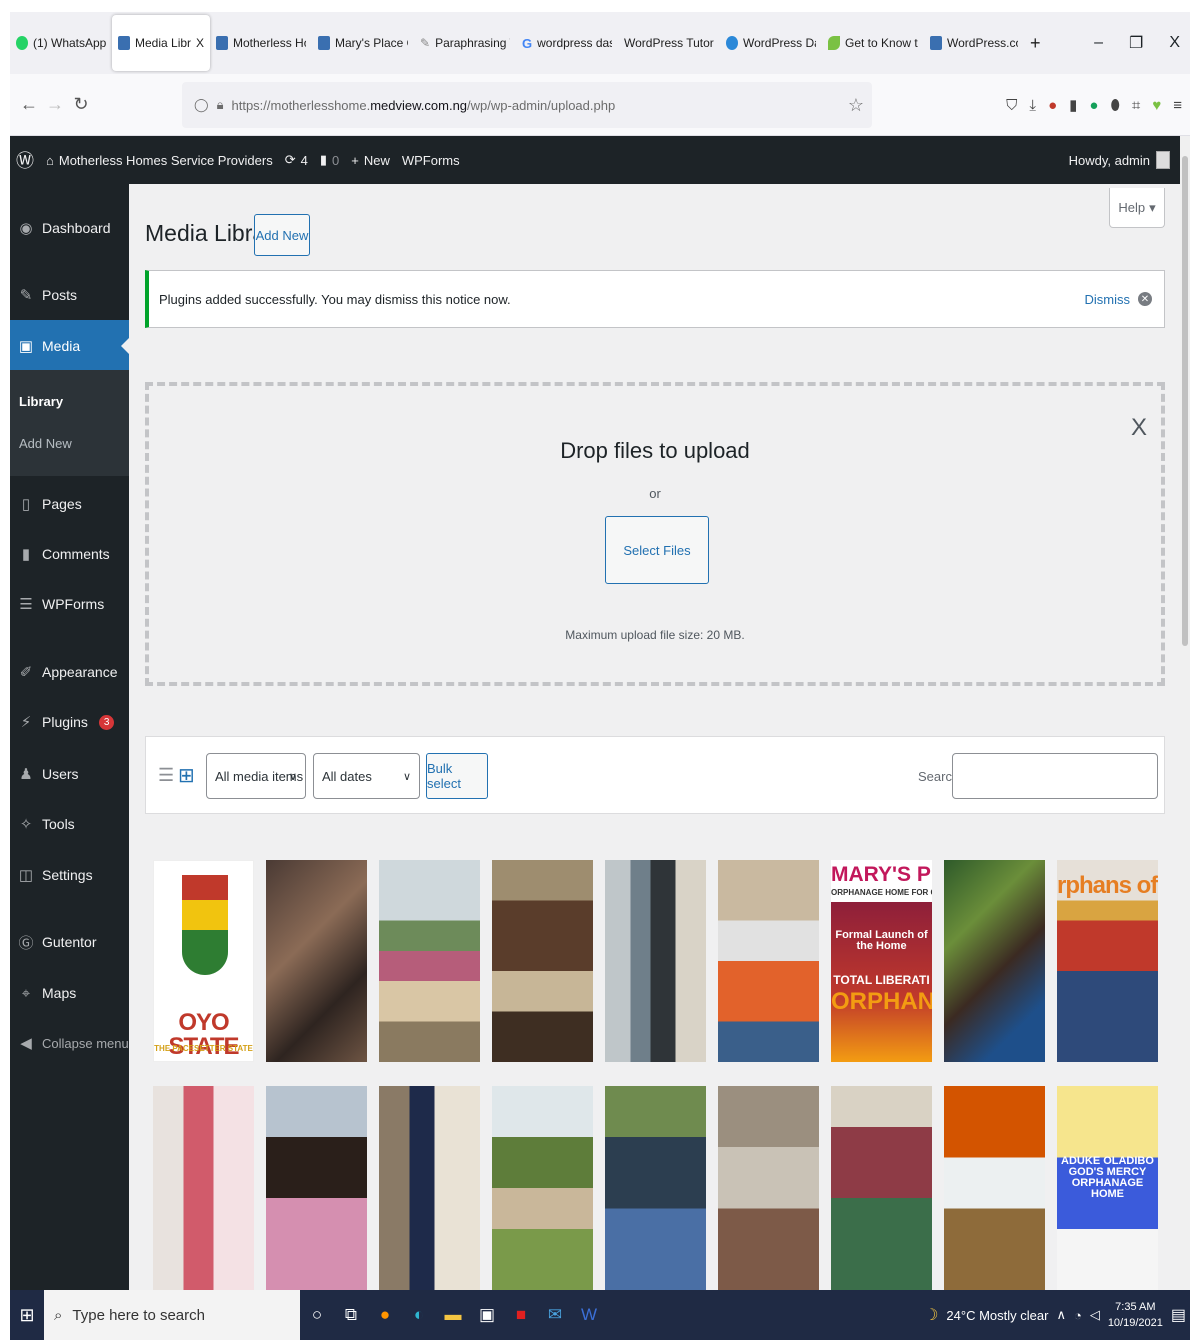 The image size is (1190, 1340). Describe the element at coordinates (27, 1315) in the screenshot. I see `windows-start-icon: ⊞` at that location.